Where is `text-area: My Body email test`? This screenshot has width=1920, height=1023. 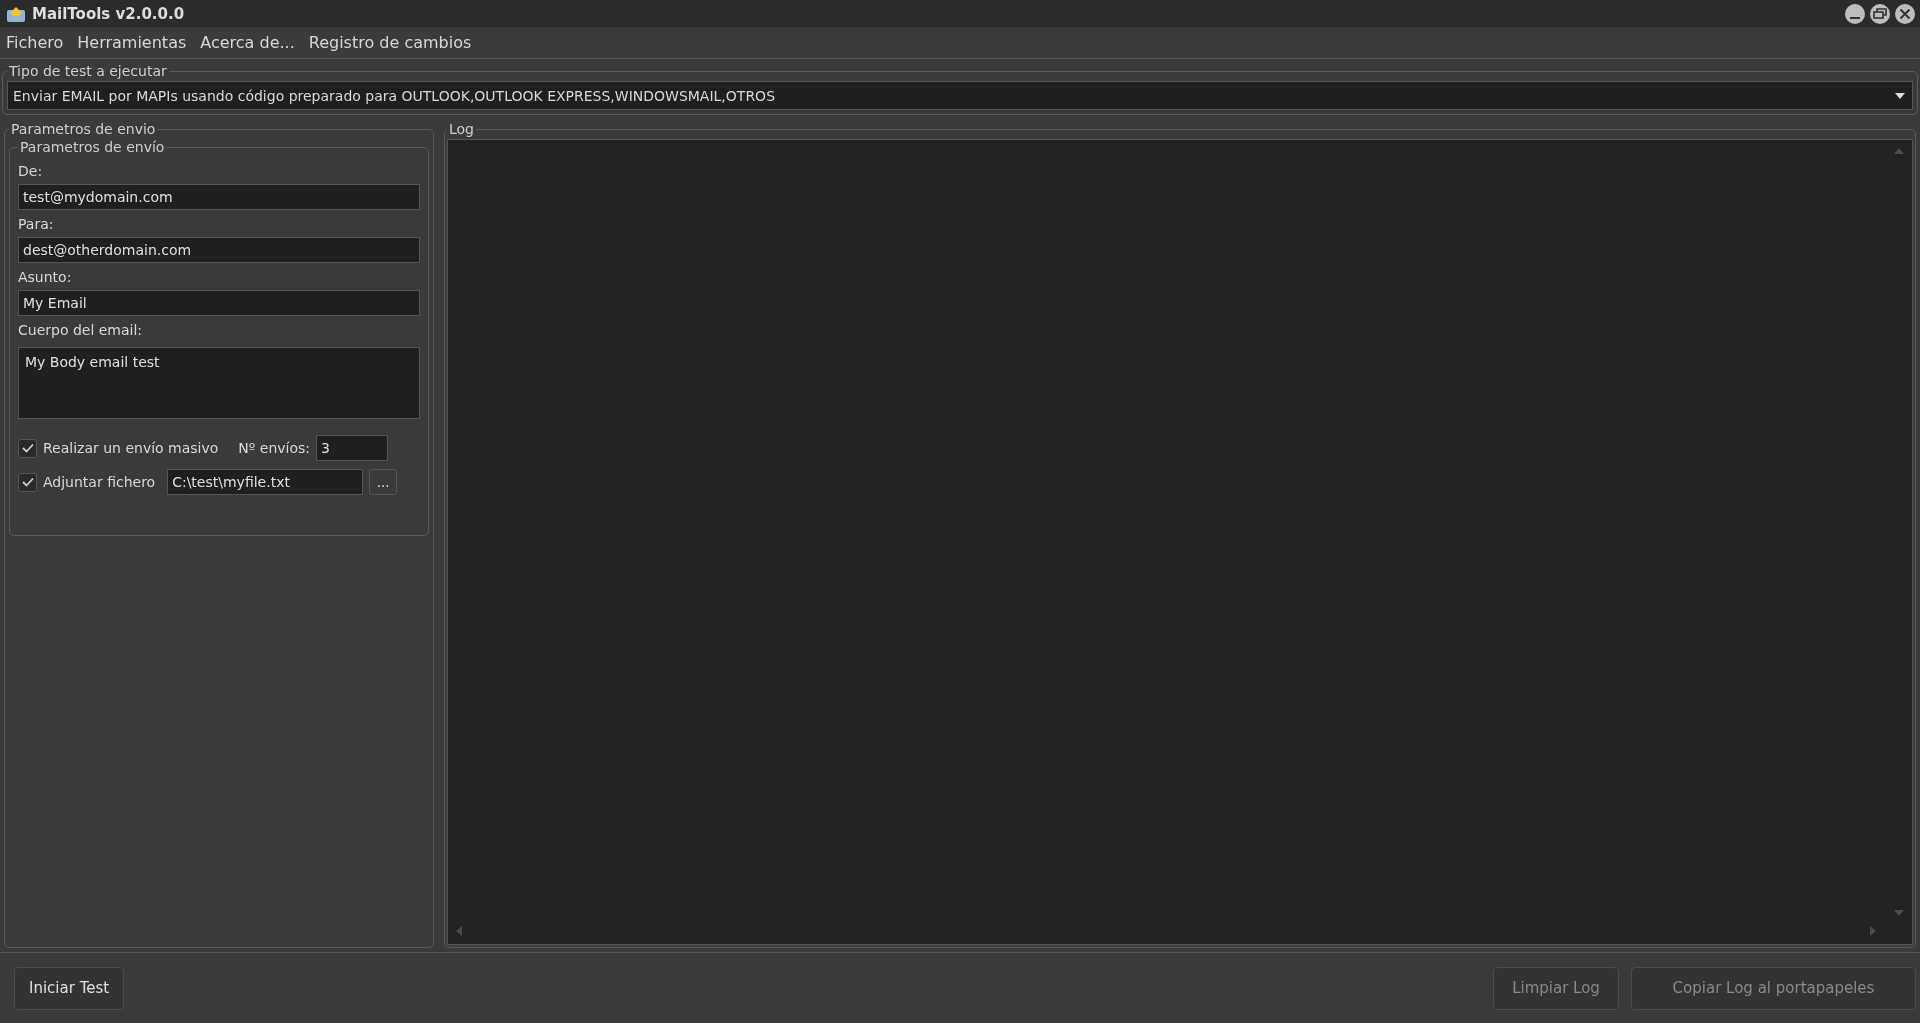
text-area: My Body email test is located at coordinates (219, 383).